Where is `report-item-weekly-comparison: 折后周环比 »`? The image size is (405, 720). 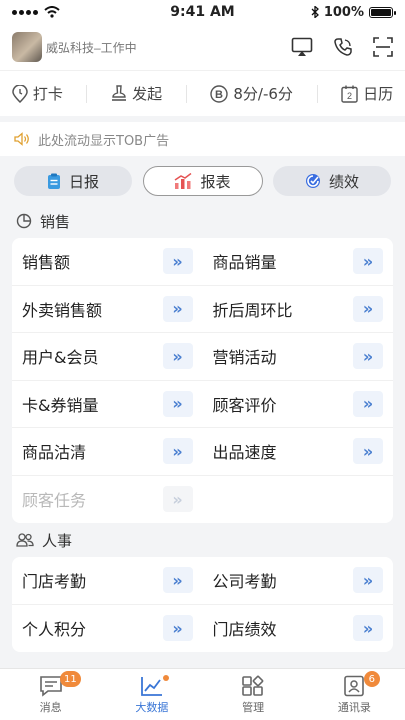 report-item-weekly-comparison: 折后周环比 » is located at coordinates (298, 309).